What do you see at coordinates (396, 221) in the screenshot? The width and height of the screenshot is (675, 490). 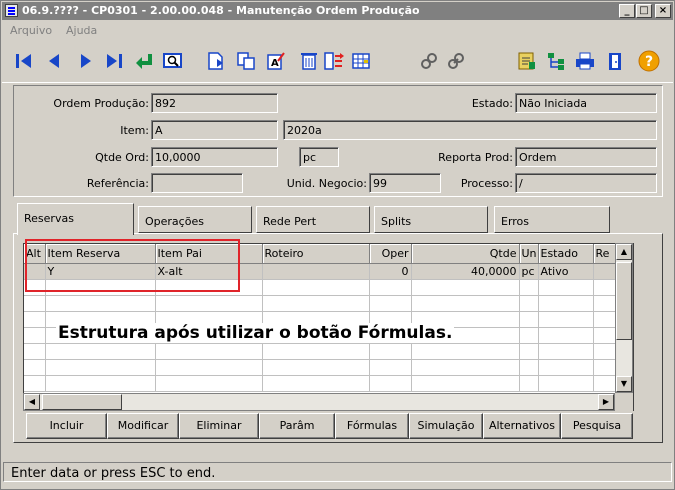 I see `tab-splits-label: Splits` at bounding box center [396, 221].